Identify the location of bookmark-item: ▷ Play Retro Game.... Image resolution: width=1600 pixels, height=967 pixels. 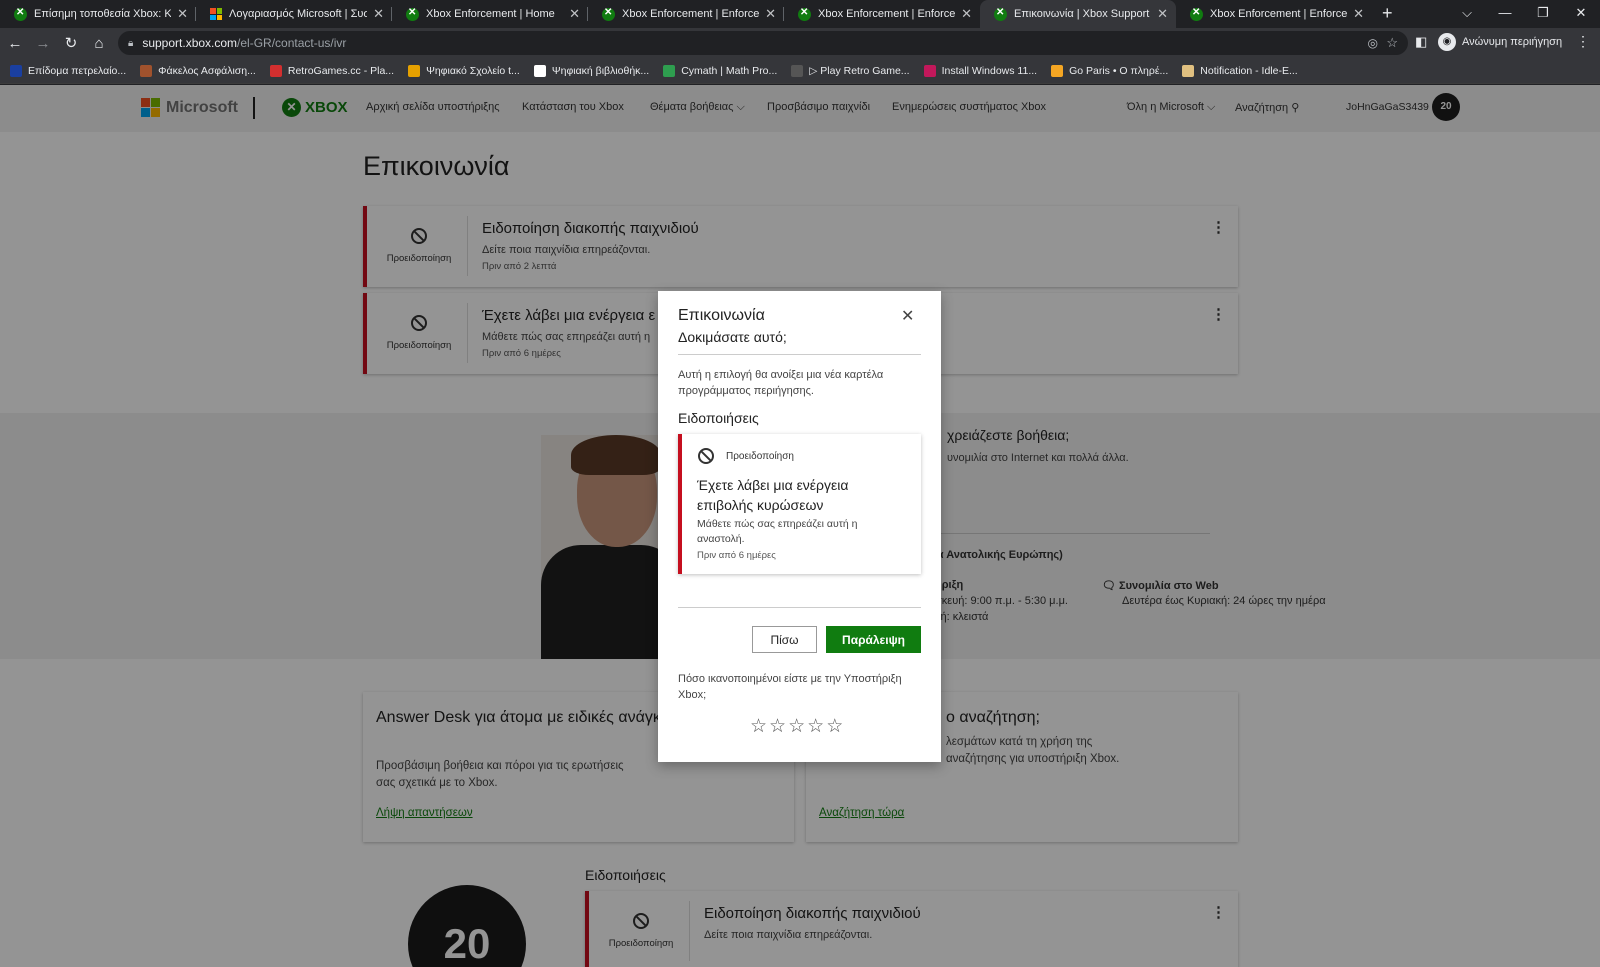
(850, 70).